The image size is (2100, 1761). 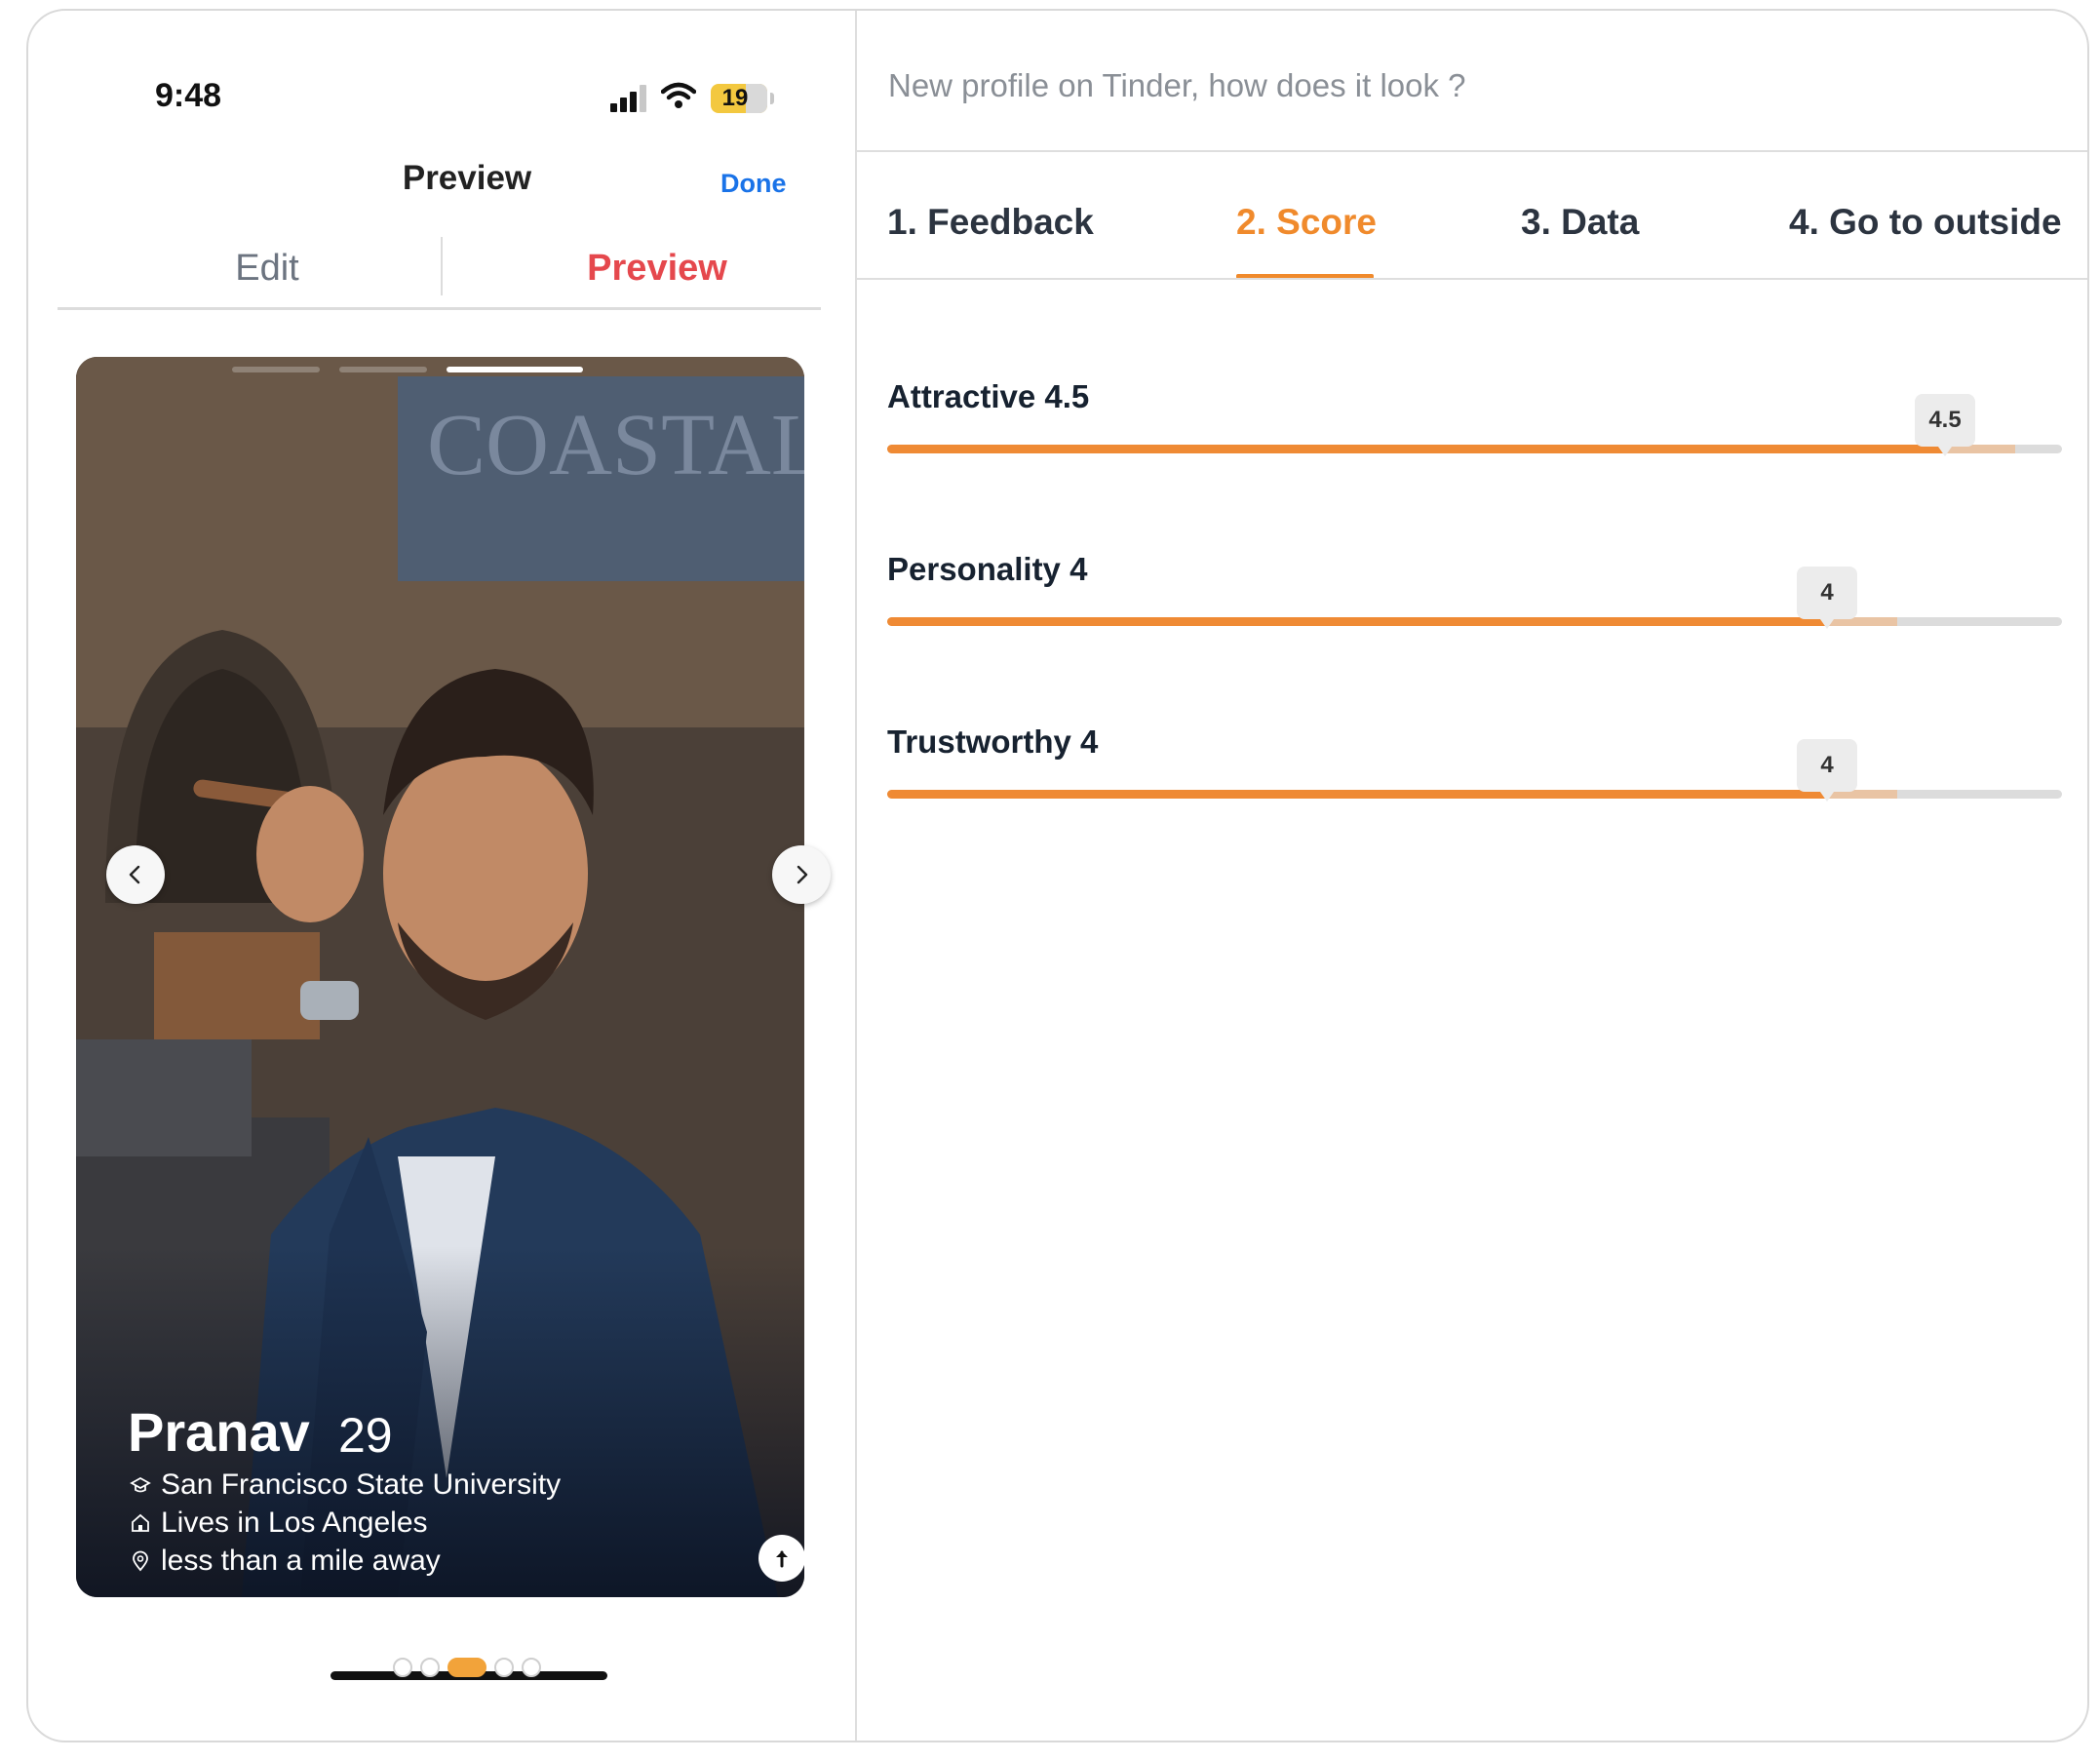 I want to click on segment-divider, so click(x=440, y=308).